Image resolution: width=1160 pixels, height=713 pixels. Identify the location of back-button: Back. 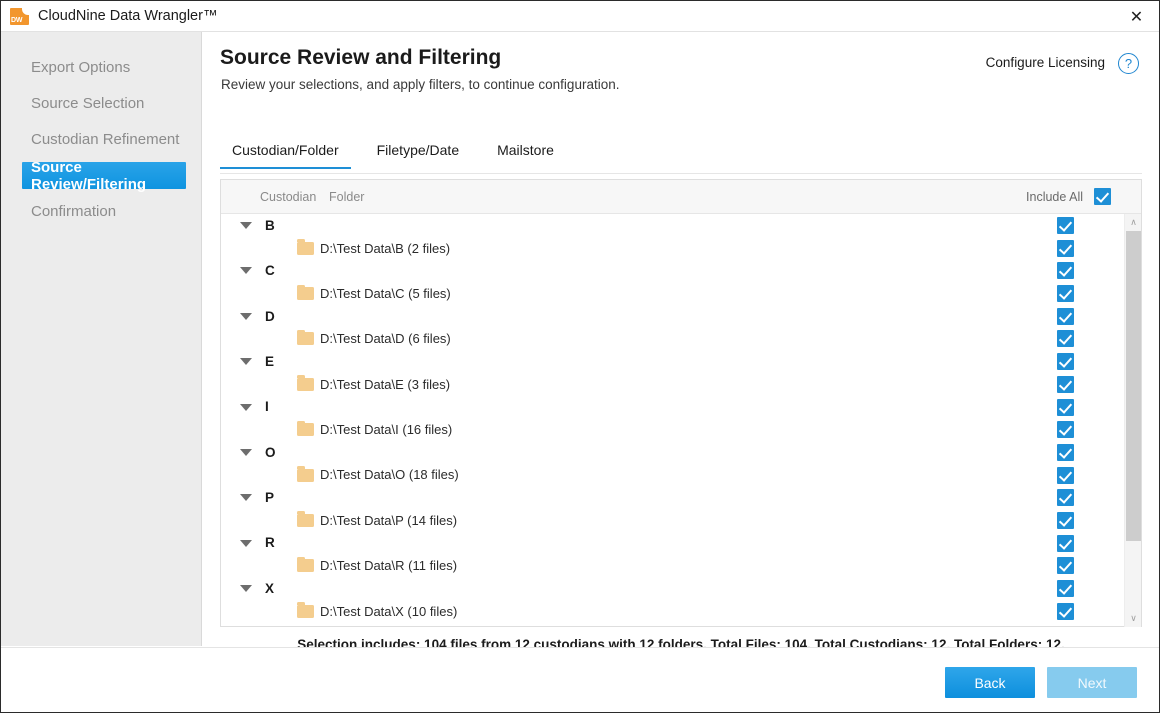
(990, 682).